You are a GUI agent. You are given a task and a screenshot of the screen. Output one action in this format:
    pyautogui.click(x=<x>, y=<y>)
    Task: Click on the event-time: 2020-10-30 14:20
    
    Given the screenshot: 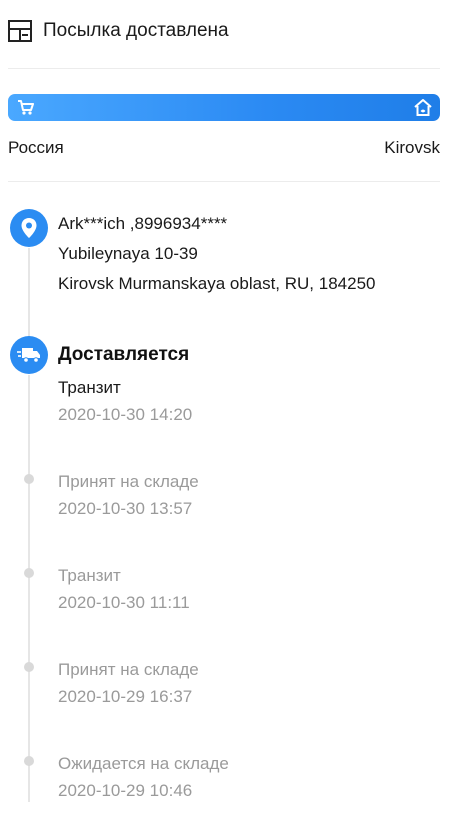 What is the action you would take?
    pyautogui.click(x=125, y=414)
    